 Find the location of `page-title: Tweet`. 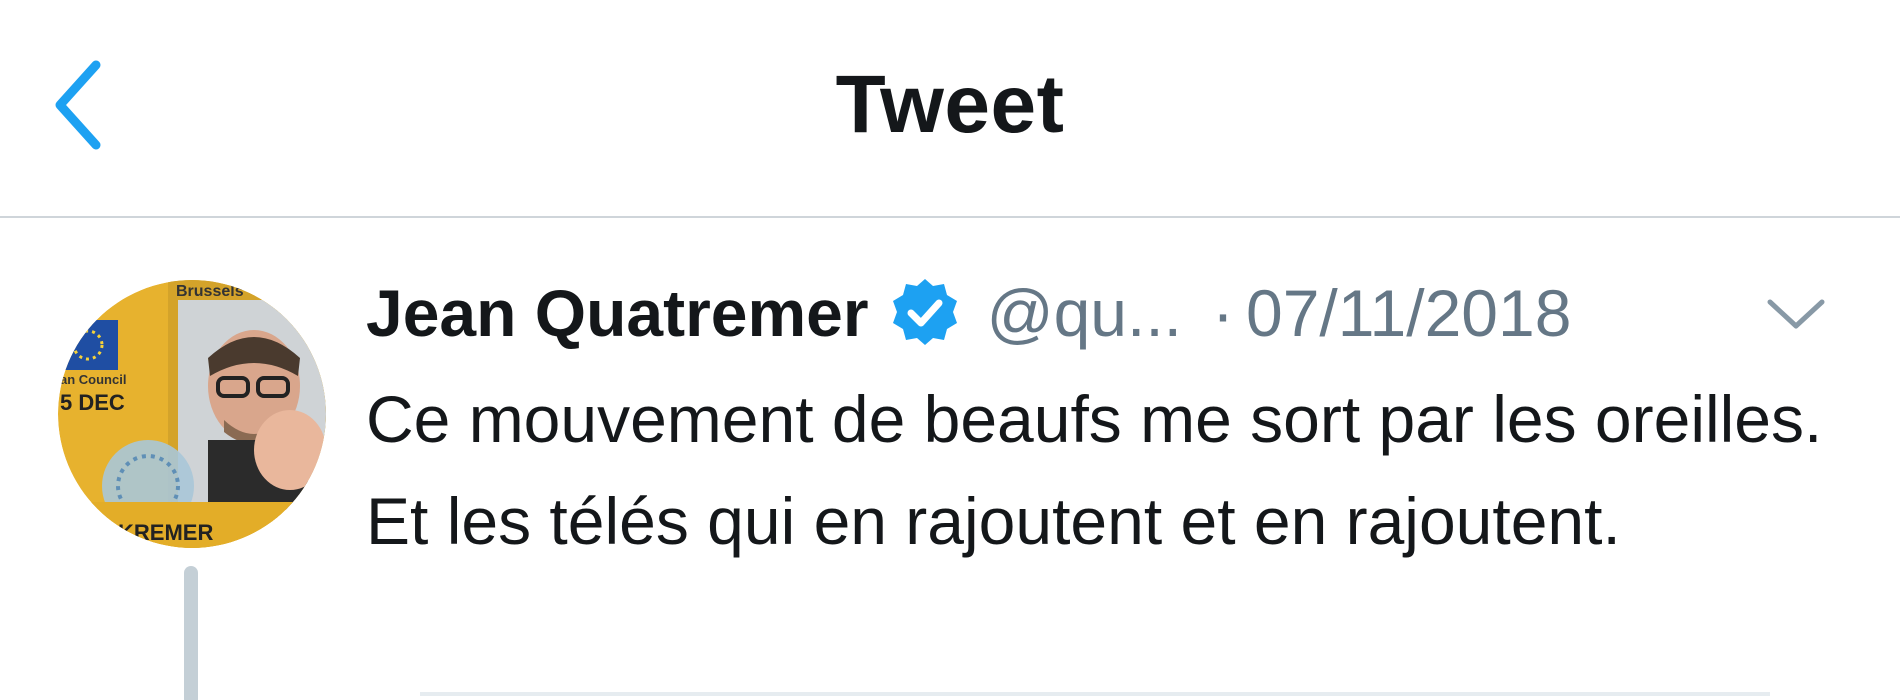

page-title: Tweet is located at coordinates (950, 104).